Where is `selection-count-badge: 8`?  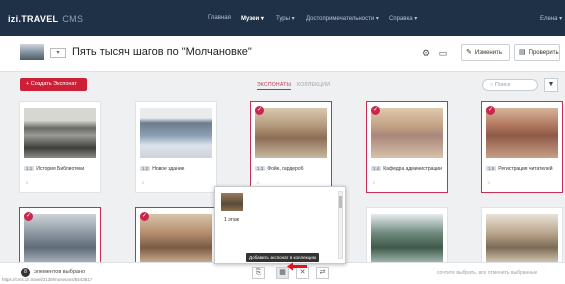
selection-count-badge: 8 is located at coordinates (25, 272).